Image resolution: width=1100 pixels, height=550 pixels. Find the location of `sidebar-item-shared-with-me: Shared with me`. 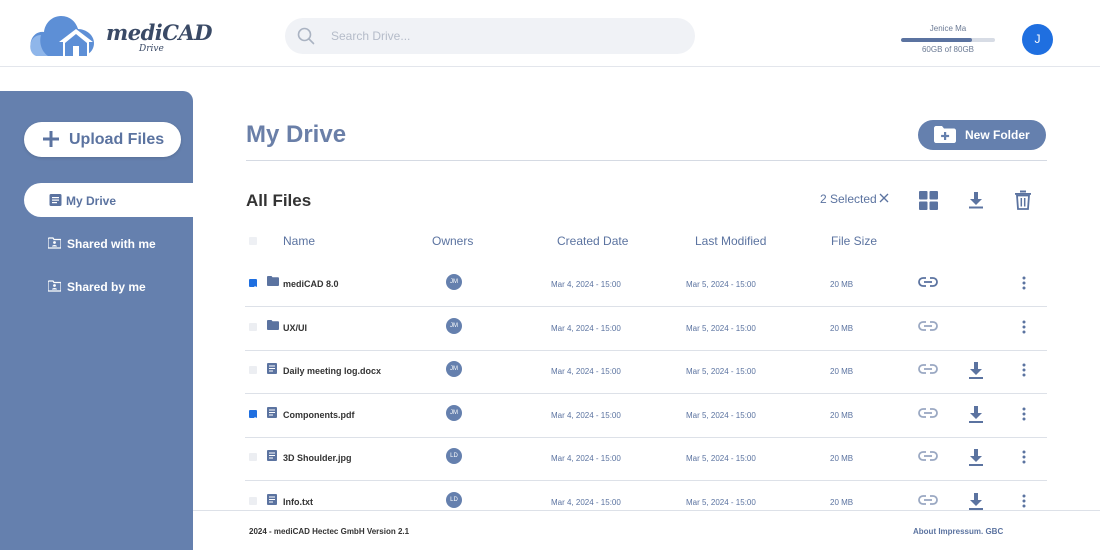

sidebar-item-shared-with-me: Shared with me is located at coordinates (108, 243).